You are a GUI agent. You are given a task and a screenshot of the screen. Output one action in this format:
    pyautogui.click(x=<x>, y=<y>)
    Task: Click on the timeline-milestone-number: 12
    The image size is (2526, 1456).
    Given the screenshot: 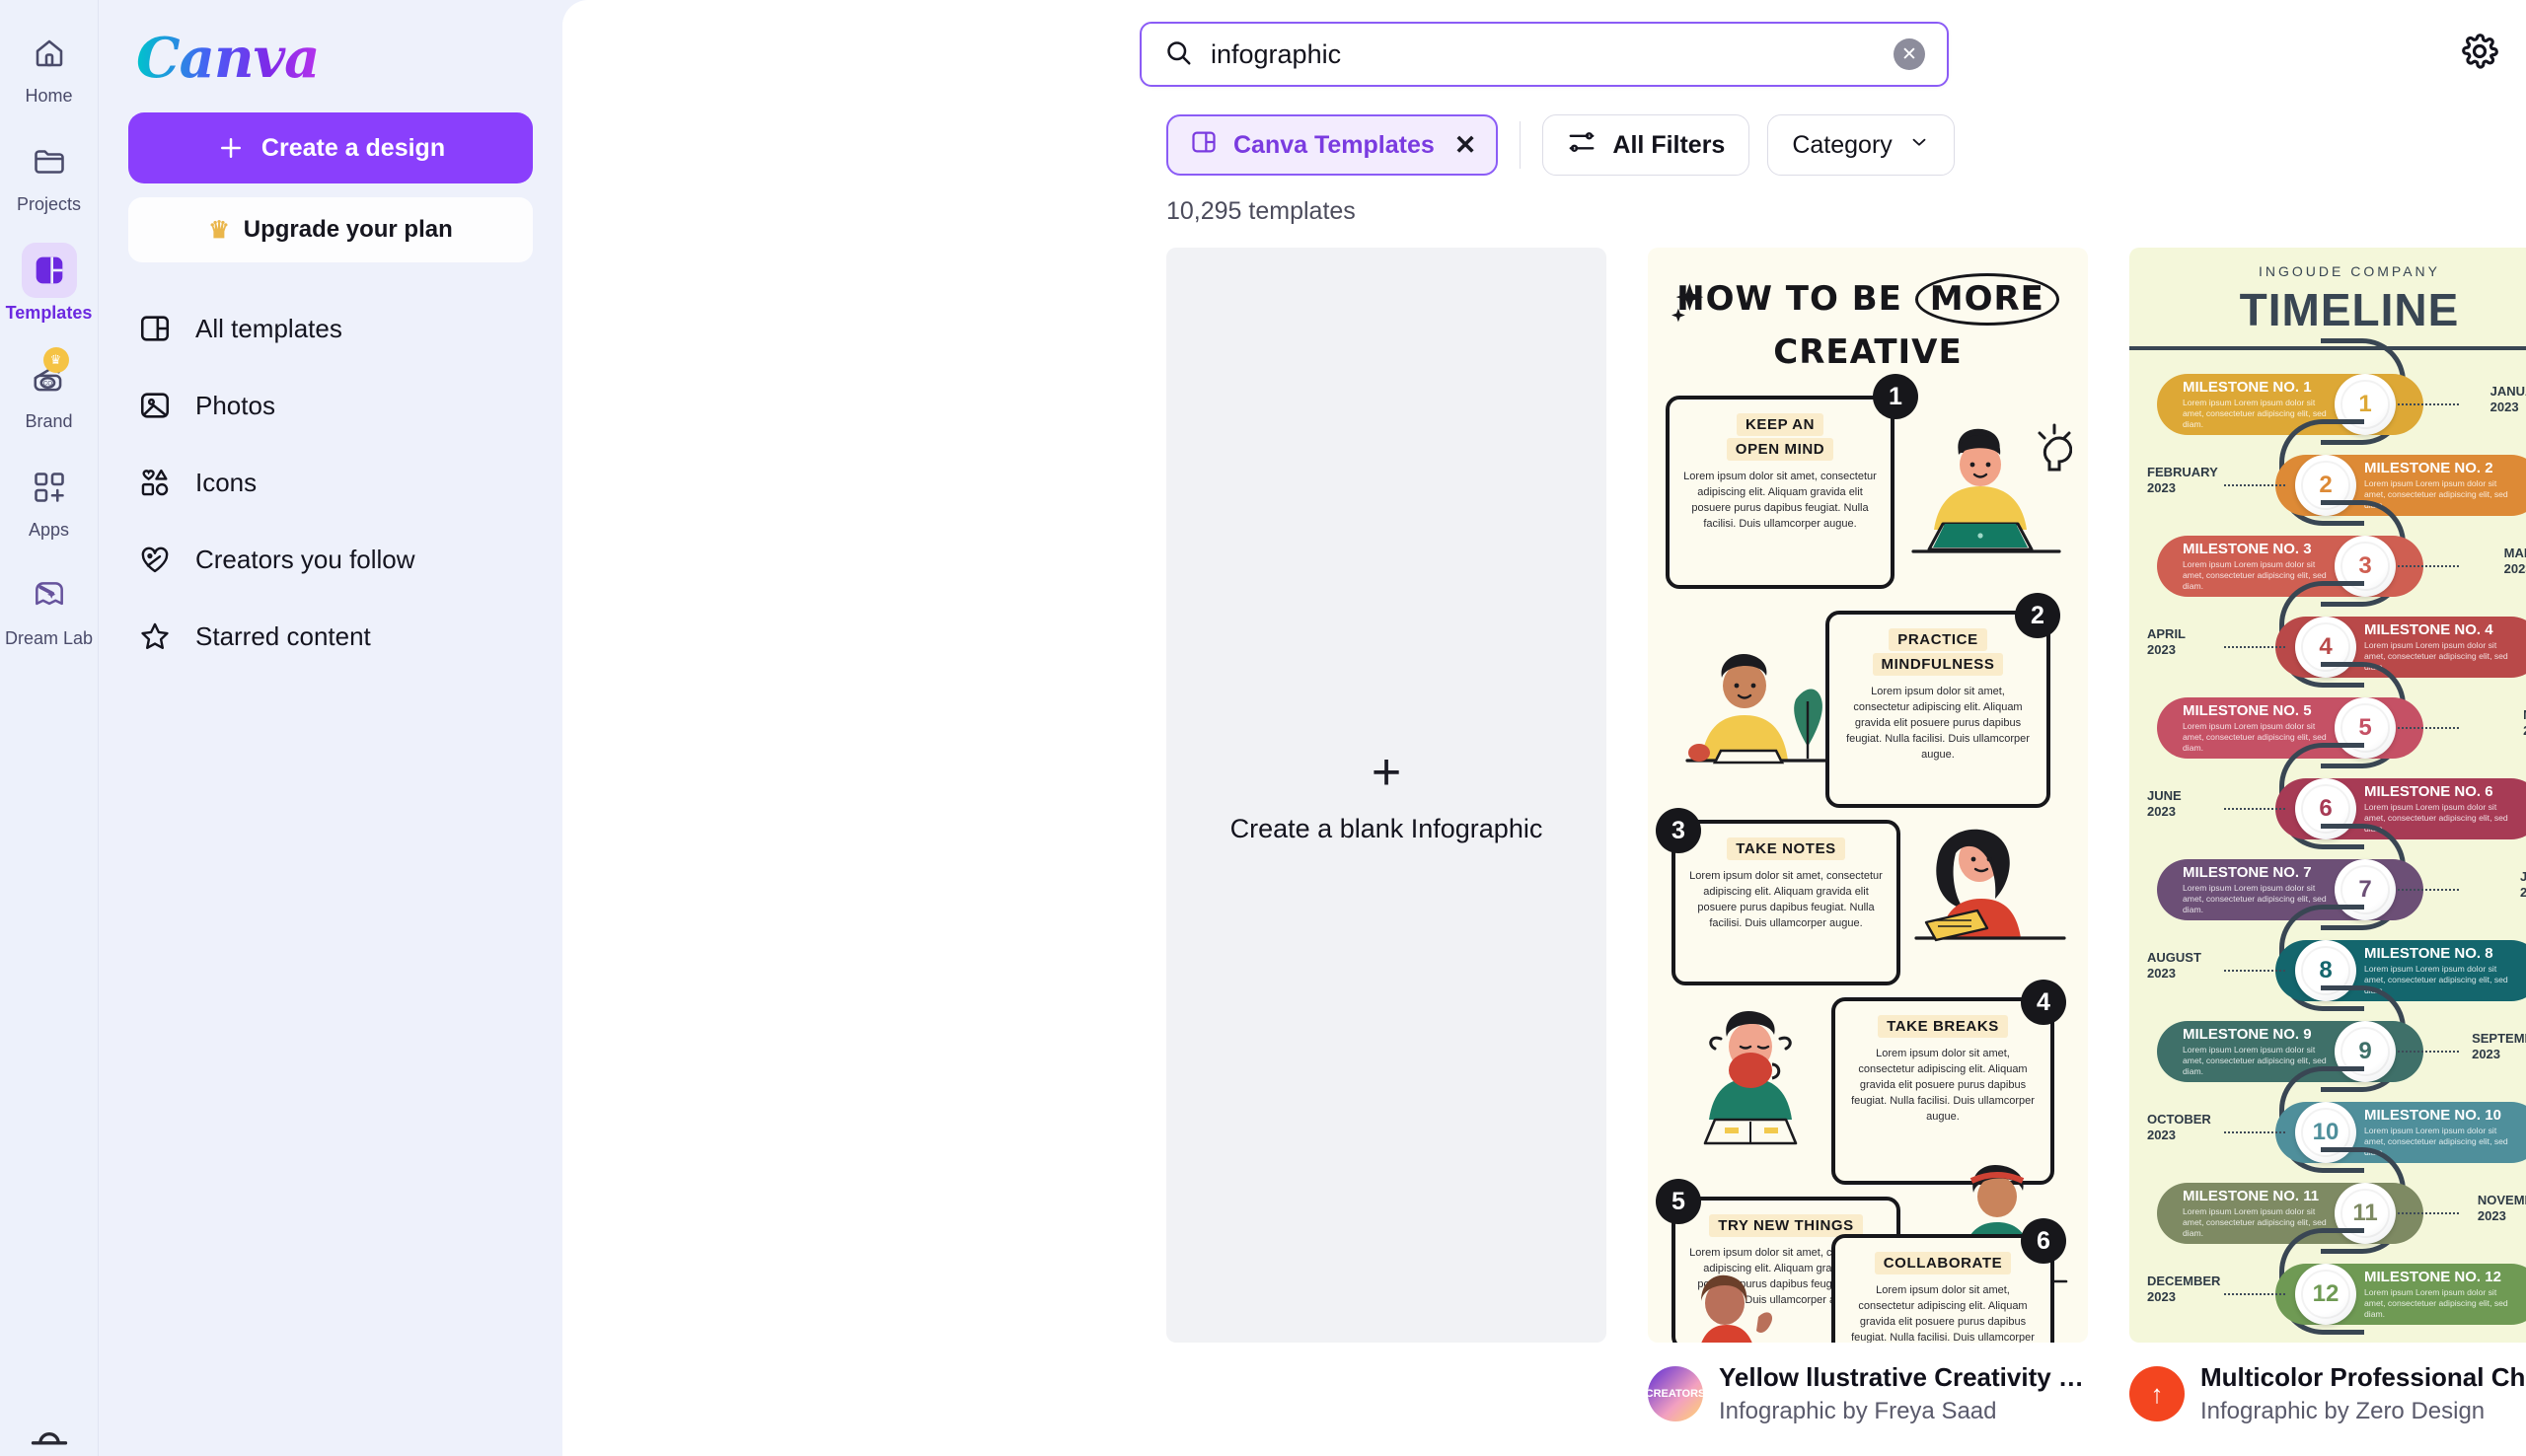 What is the action you would take?
    pyautogui.click(x=2325, y=1294)
    